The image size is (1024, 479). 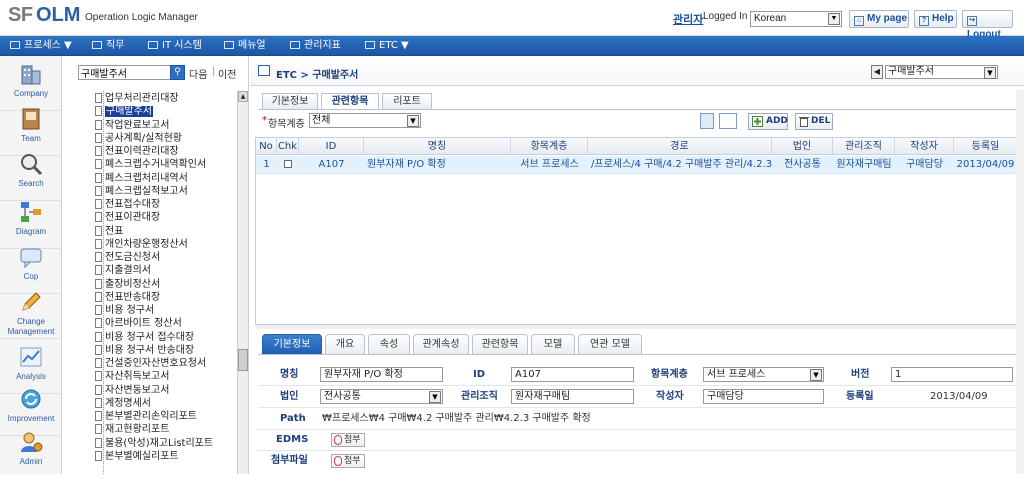 I want to click on tree-item: 출장비정산서, so click(x=128, y=284).